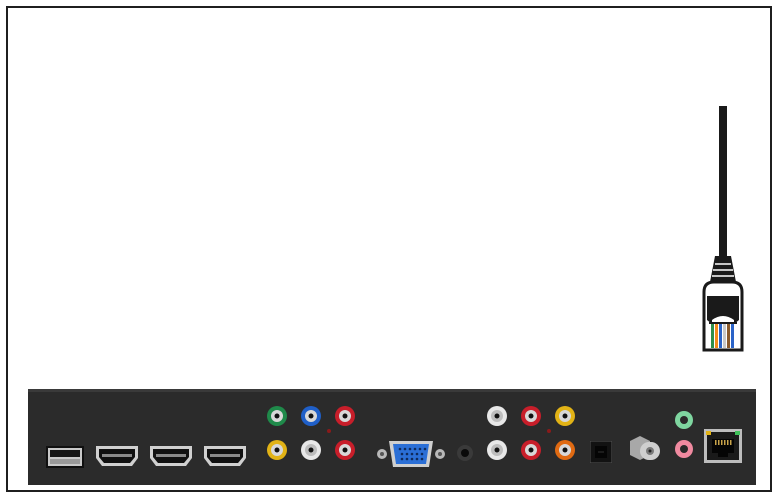 This screenshot has width=781, height=497. Describe the element at coordinates (644, 450) in the screenshot. I see `coax-port-icon` at that location.